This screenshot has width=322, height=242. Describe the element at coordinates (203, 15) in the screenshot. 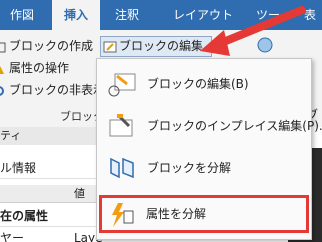

I see `tab-layout: レイアウト` at that location.